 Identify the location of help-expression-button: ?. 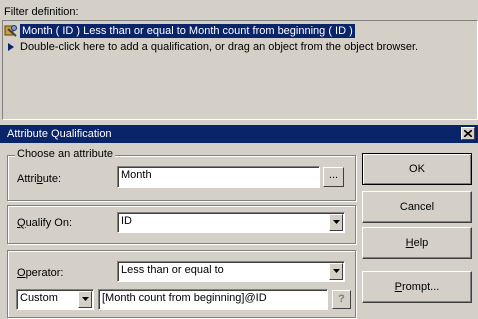
(341, 299).